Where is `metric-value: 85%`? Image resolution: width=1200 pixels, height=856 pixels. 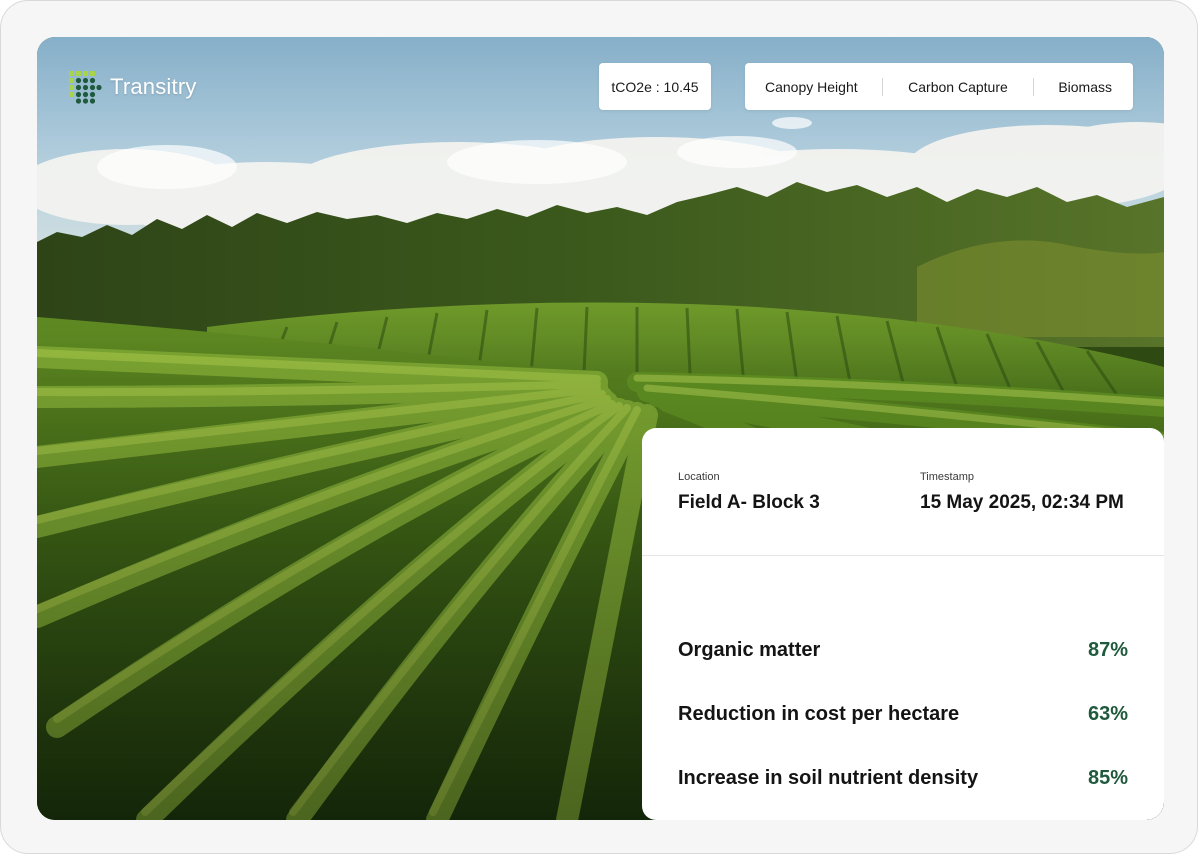 metric-value: 85% is located at coordinates (1107, 778).